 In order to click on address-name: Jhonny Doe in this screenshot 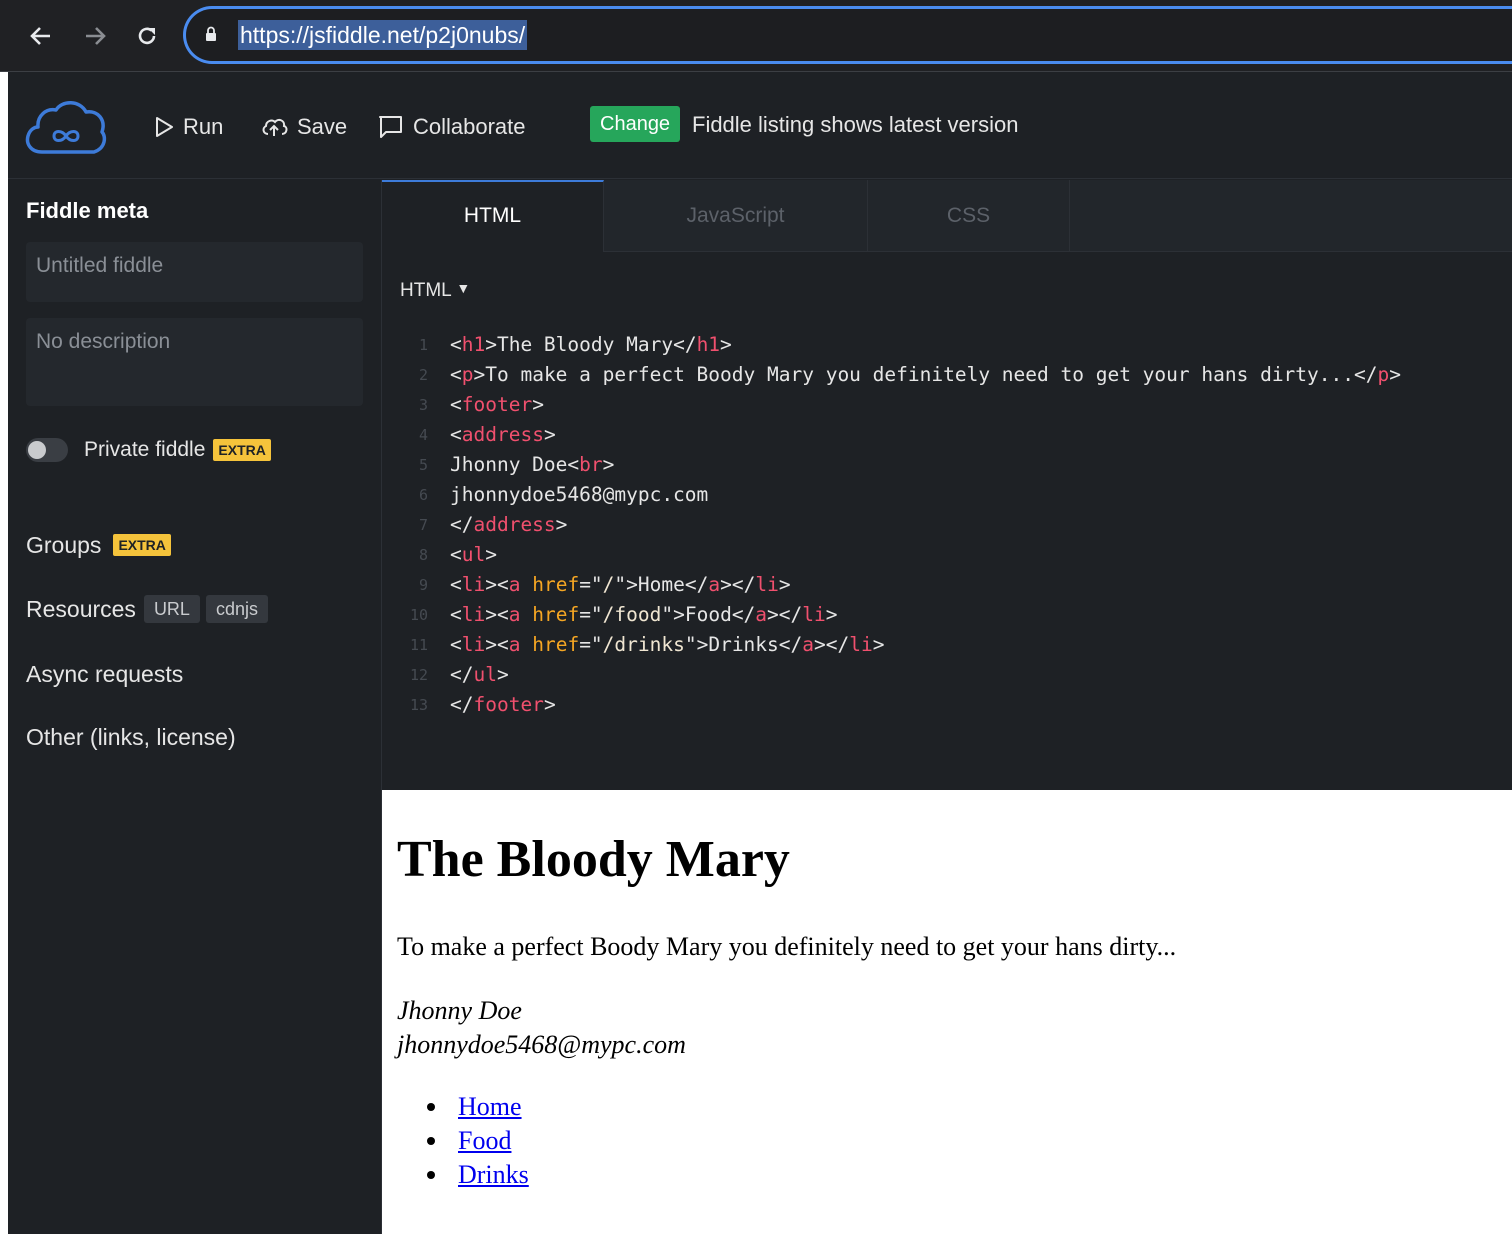, I will do `click(459, 1010)`.